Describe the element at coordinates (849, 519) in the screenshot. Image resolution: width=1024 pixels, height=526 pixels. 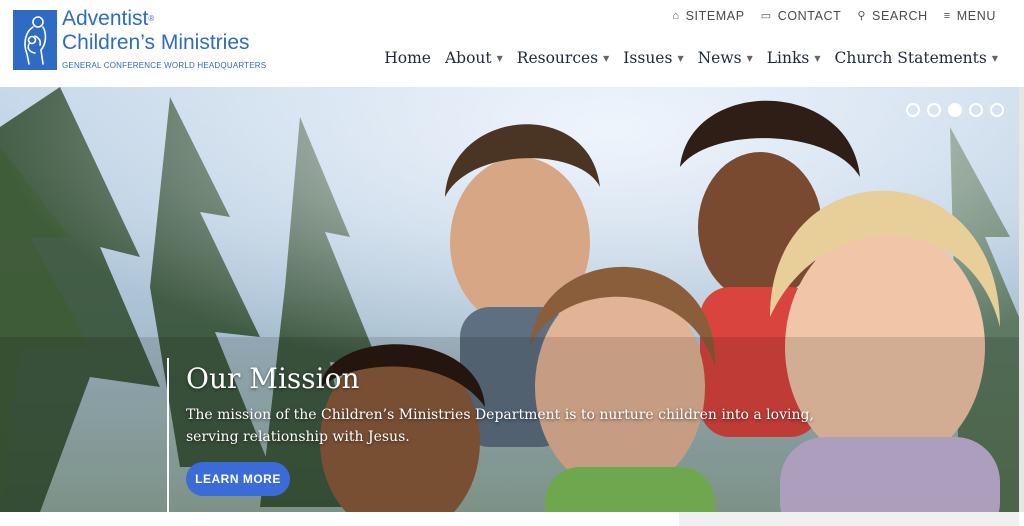
I see `sidebar-panel` at that location.